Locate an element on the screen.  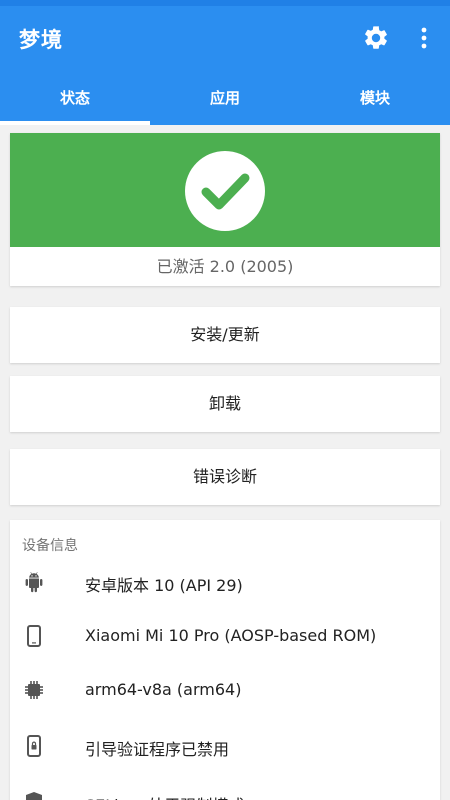
diagnose-label: 错误诊断 is located at coordinates (224, 476).